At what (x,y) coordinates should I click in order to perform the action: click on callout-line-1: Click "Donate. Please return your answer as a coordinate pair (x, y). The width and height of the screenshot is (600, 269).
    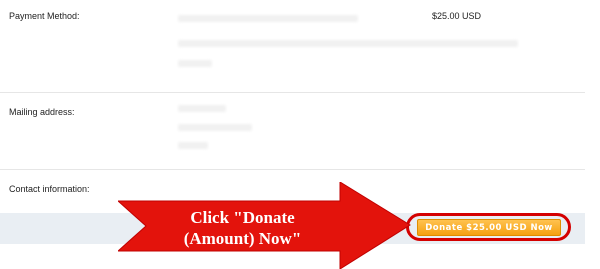
    Looking at the image, I should click on (242, 217).